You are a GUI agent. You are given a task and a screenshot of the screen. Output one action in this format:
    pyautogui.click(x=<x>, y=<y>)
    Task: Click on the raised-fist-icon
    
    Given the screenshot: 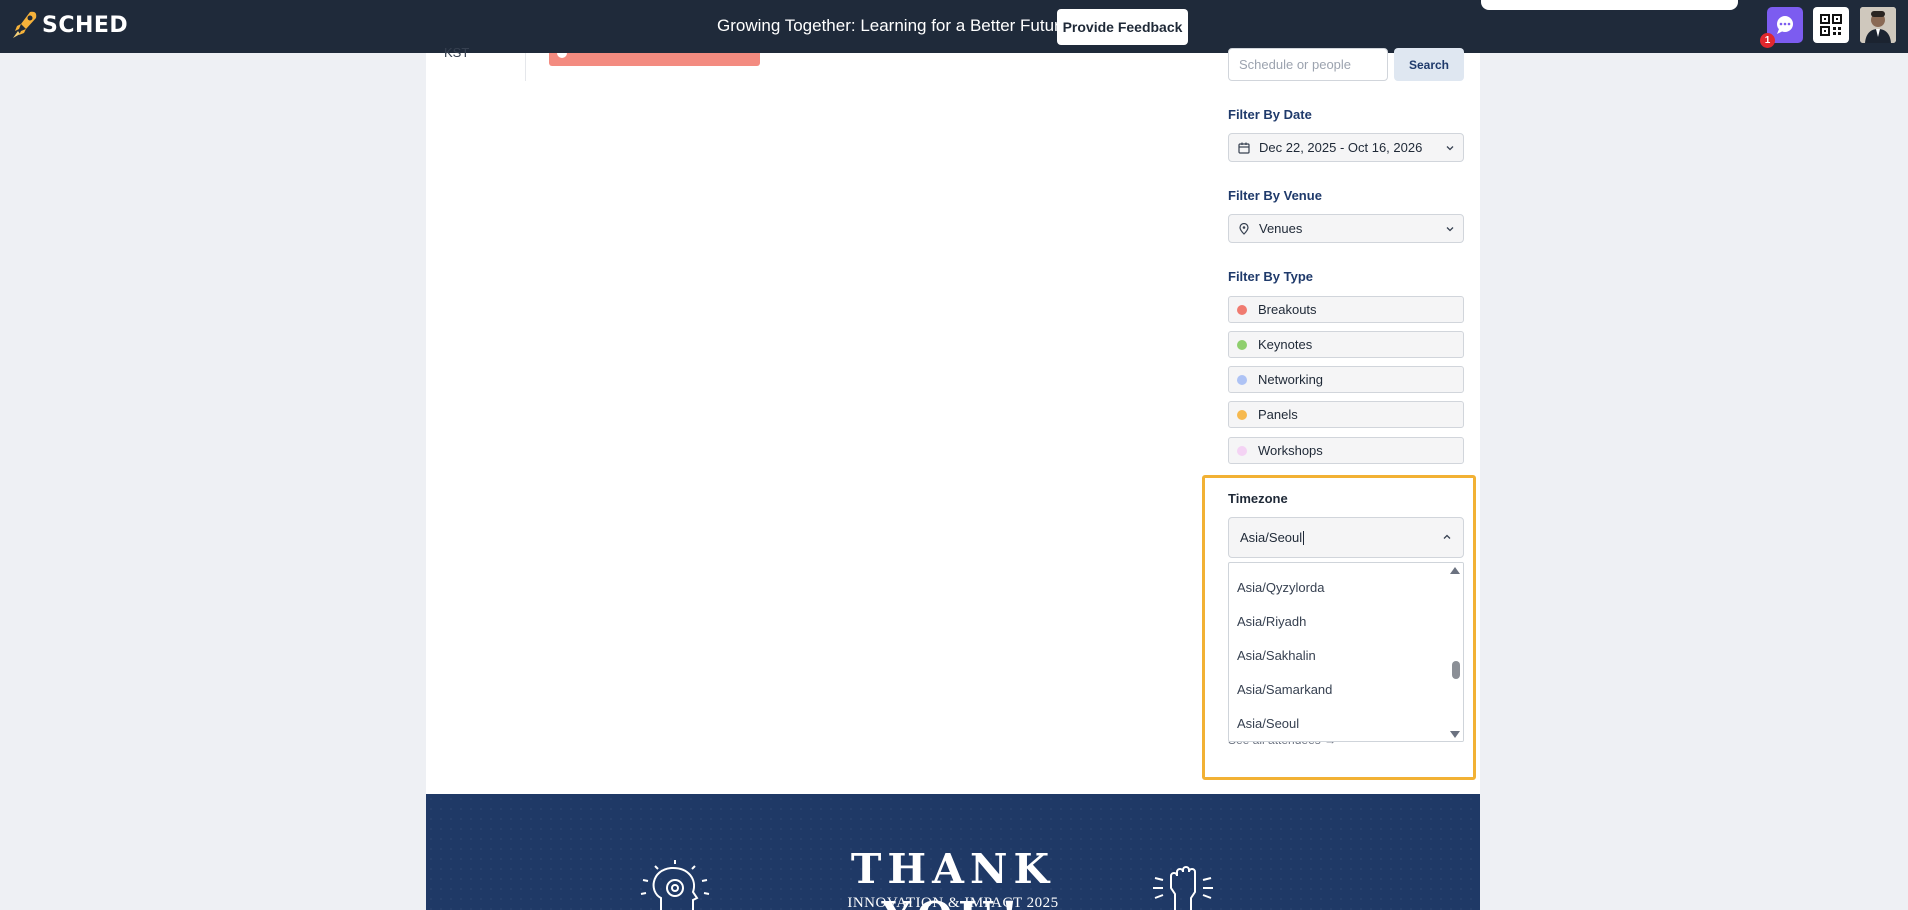 What is the action you would take?
    pyautogui.click(x=1183, y=888)
    